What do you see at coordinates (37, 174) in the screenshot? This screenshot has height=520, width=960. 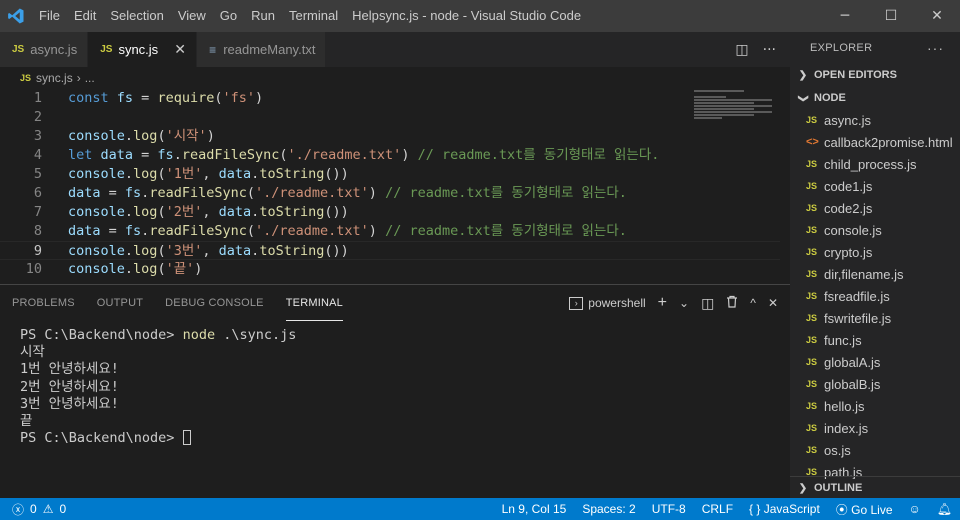 I see `line-number: 5` at bounding box center [37, 174].